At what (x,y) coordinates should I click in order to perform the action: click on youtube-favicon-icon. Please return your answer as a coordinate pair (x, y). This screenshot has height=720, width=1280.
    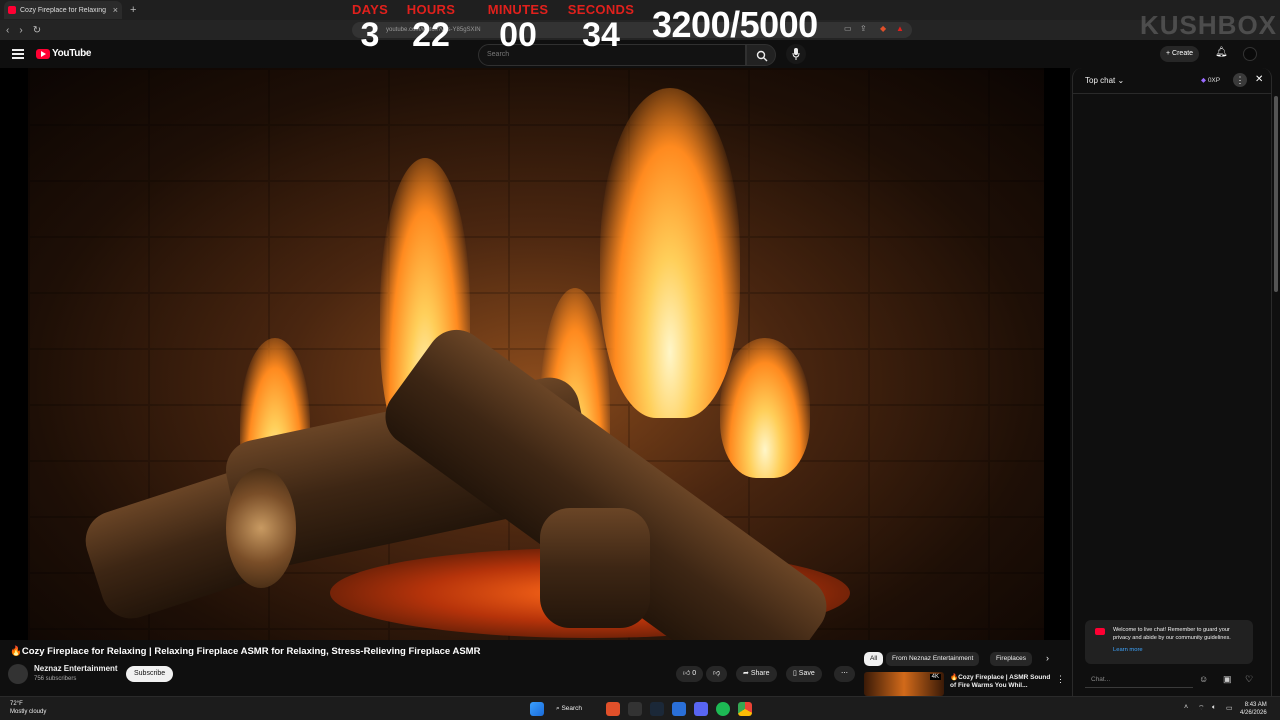
    Looking at the image, I should click on (12, 10).